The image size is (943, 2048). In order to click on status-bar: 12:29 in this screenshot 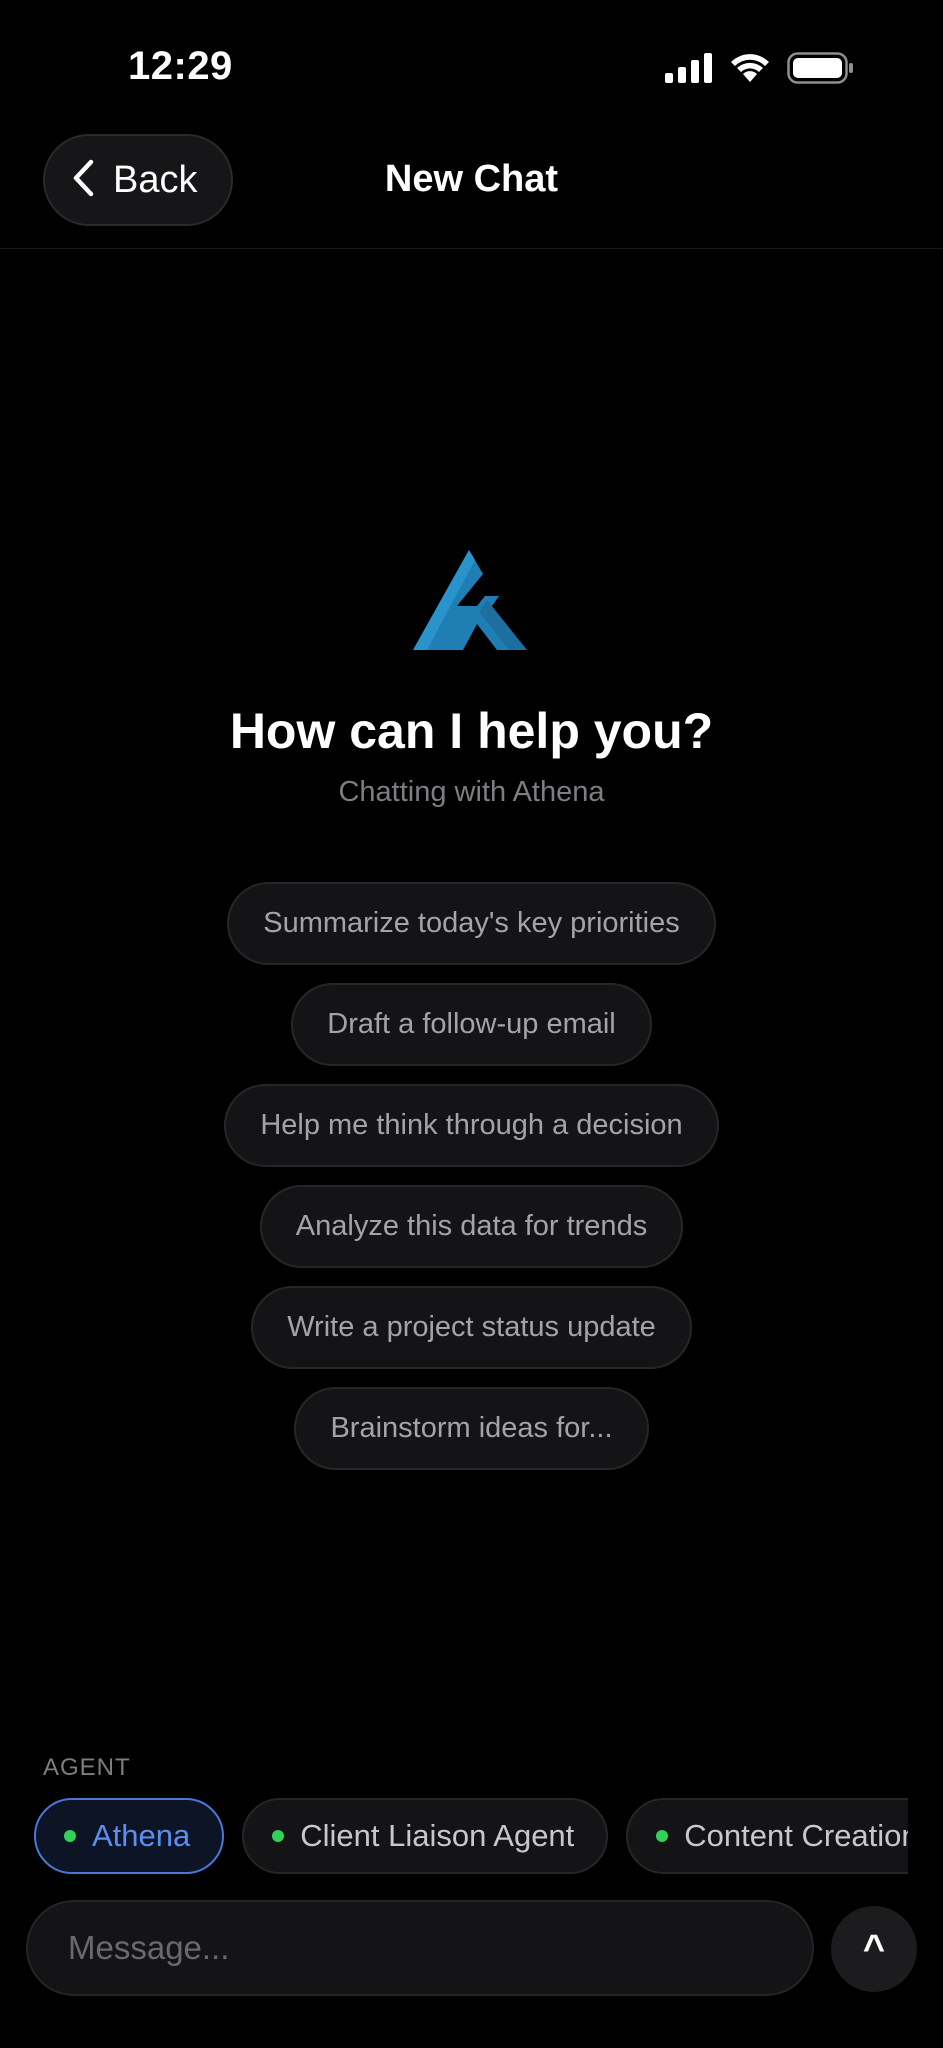, I will do `click(471, 70)`.